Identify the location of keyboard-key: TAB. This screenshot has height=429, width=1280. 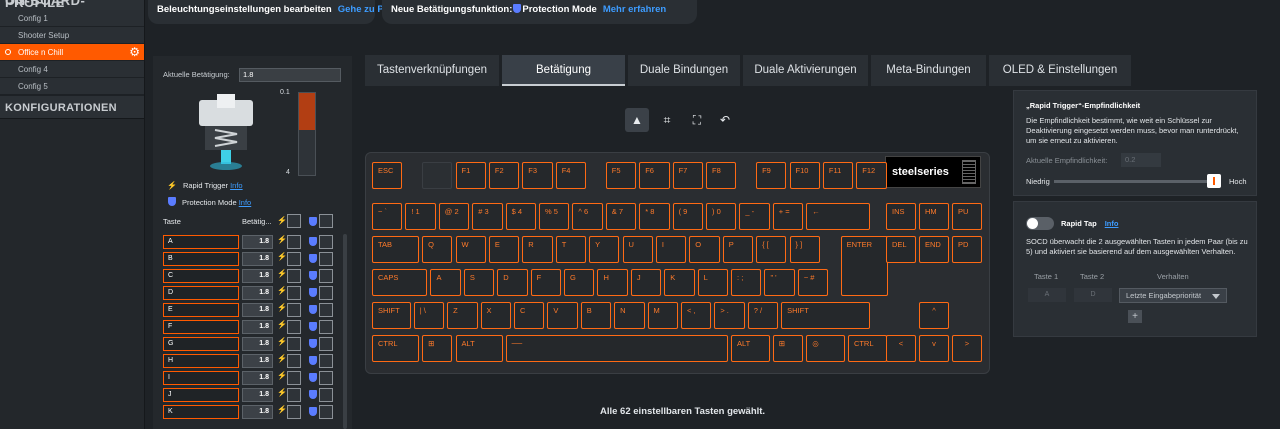
(396, 249).